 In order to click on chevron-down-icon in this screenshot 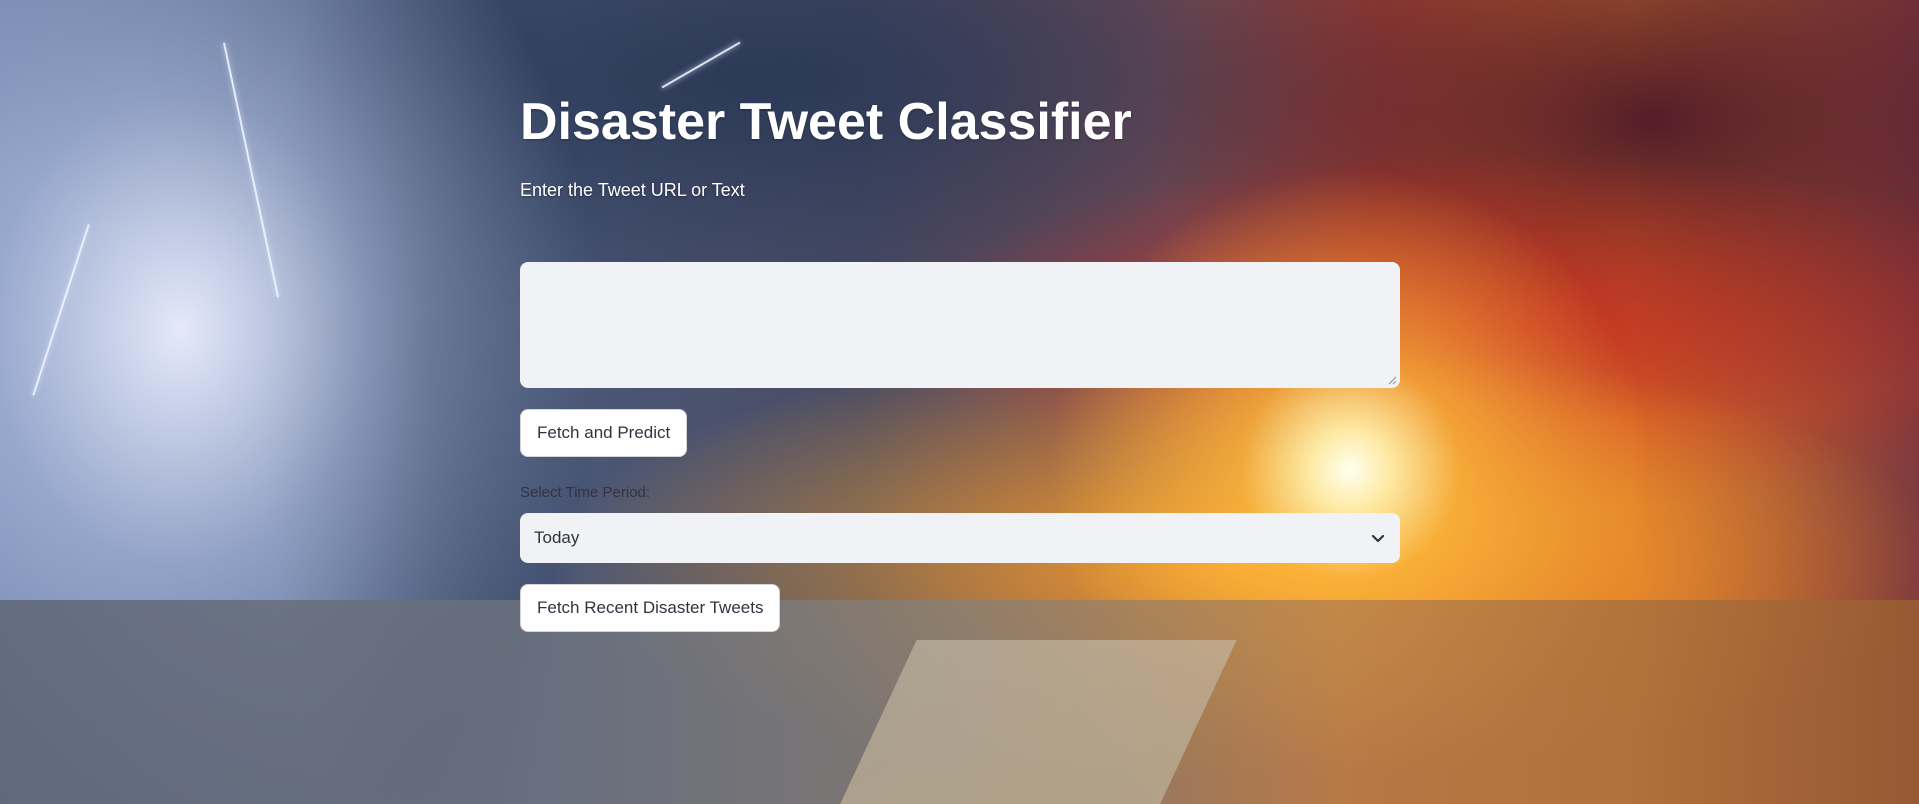, I will do `click(1378, 538)`.